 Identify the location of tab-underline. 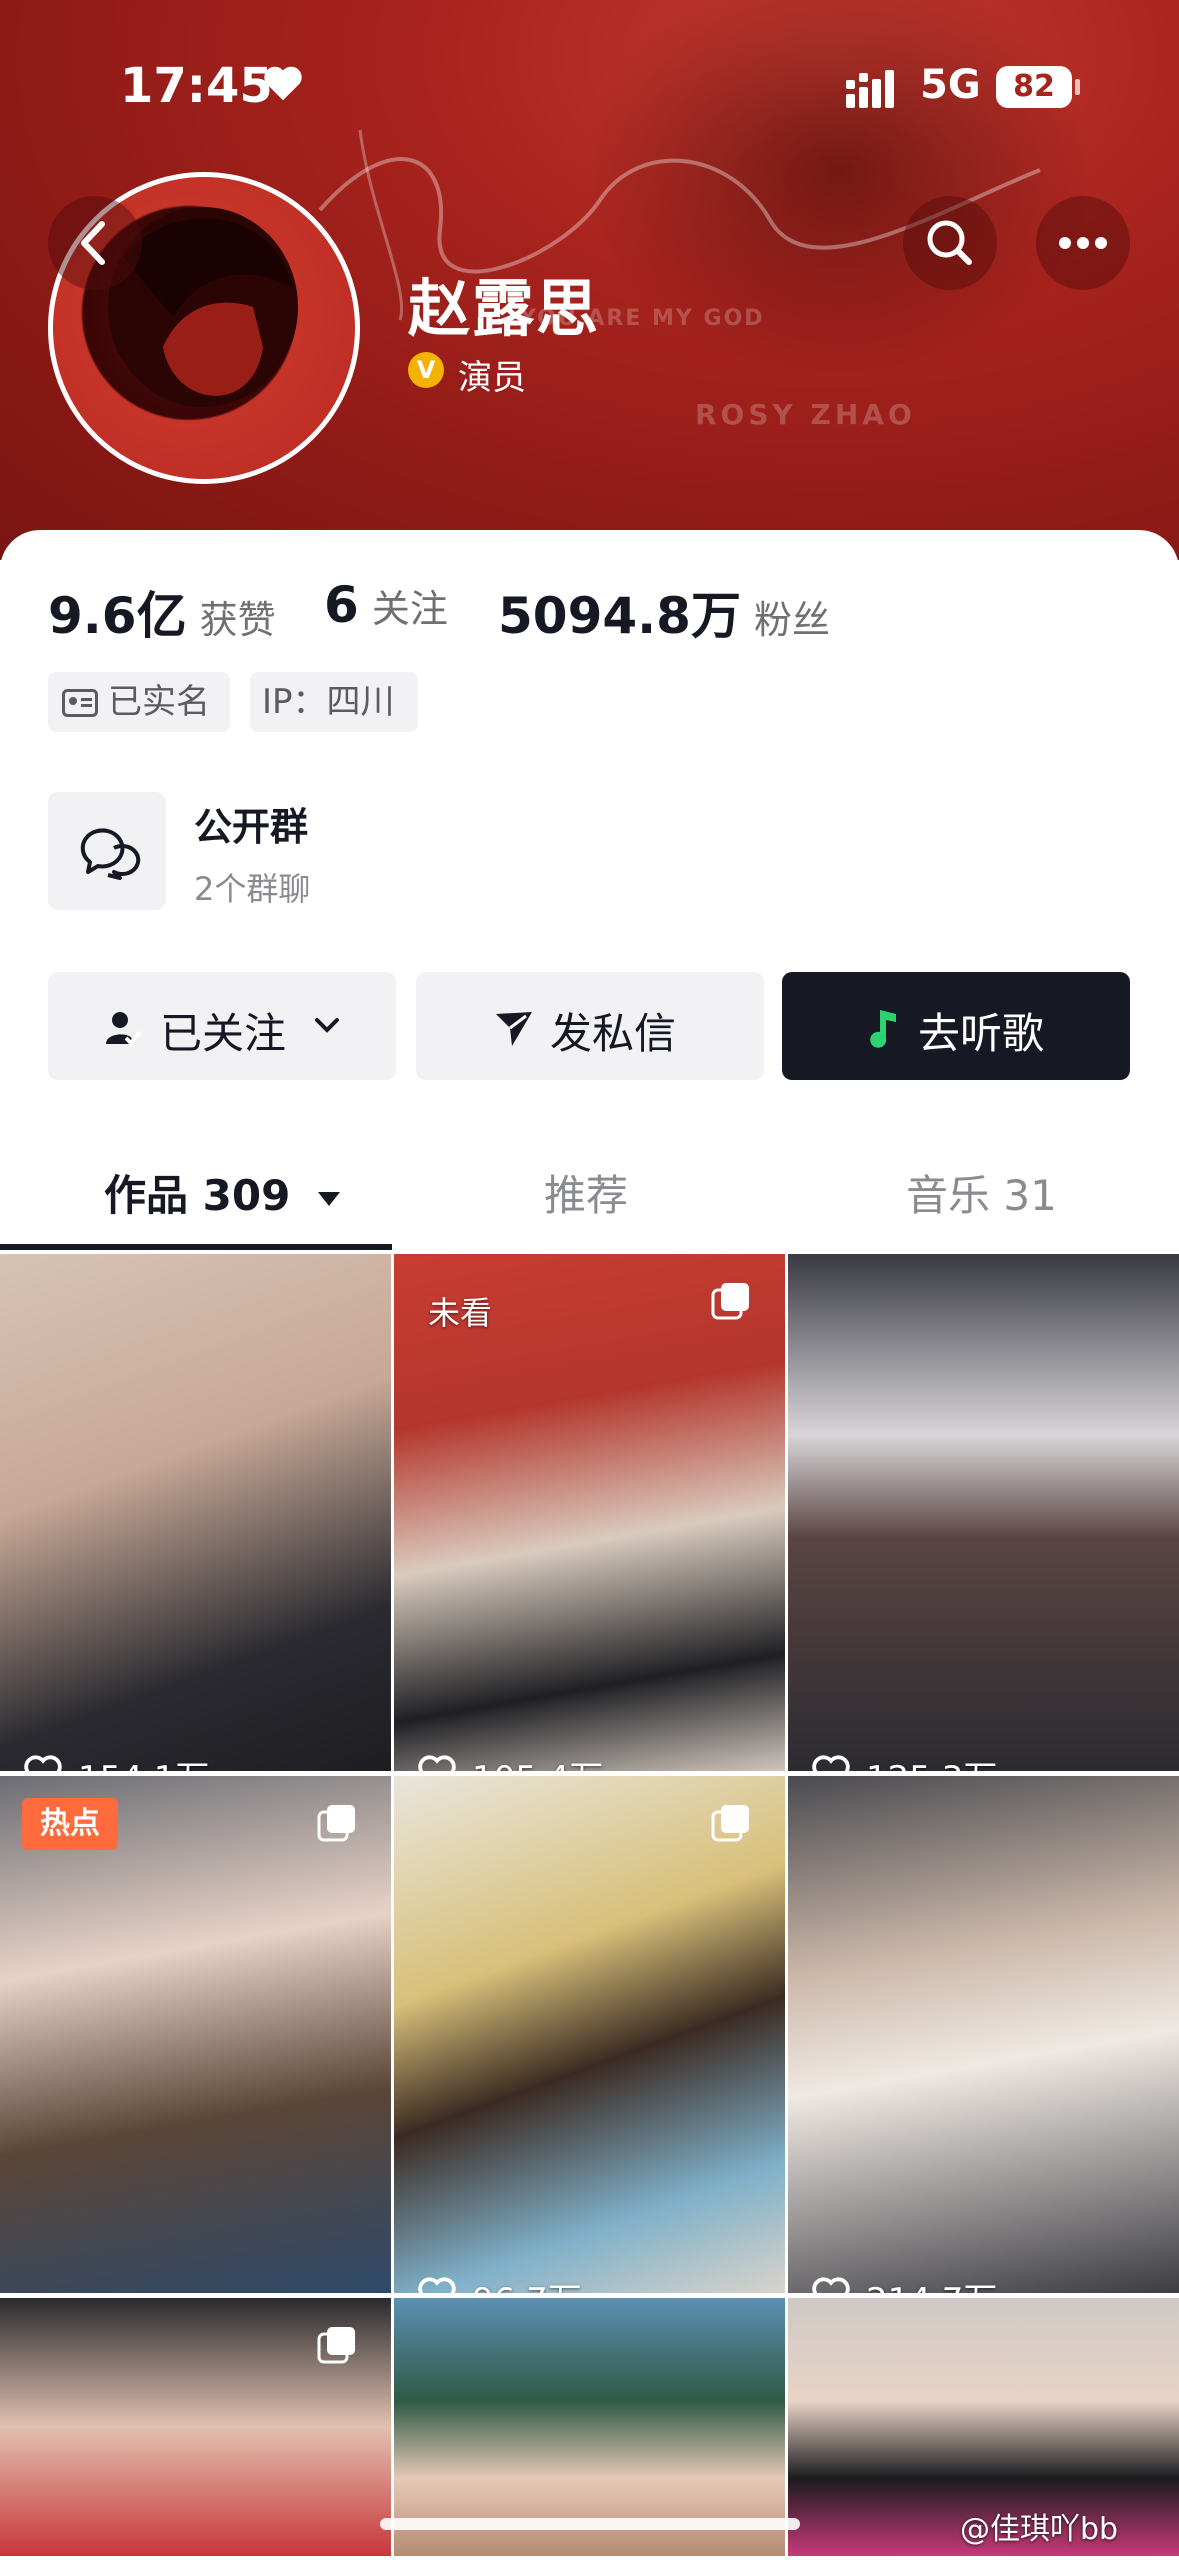
(196, 1247).